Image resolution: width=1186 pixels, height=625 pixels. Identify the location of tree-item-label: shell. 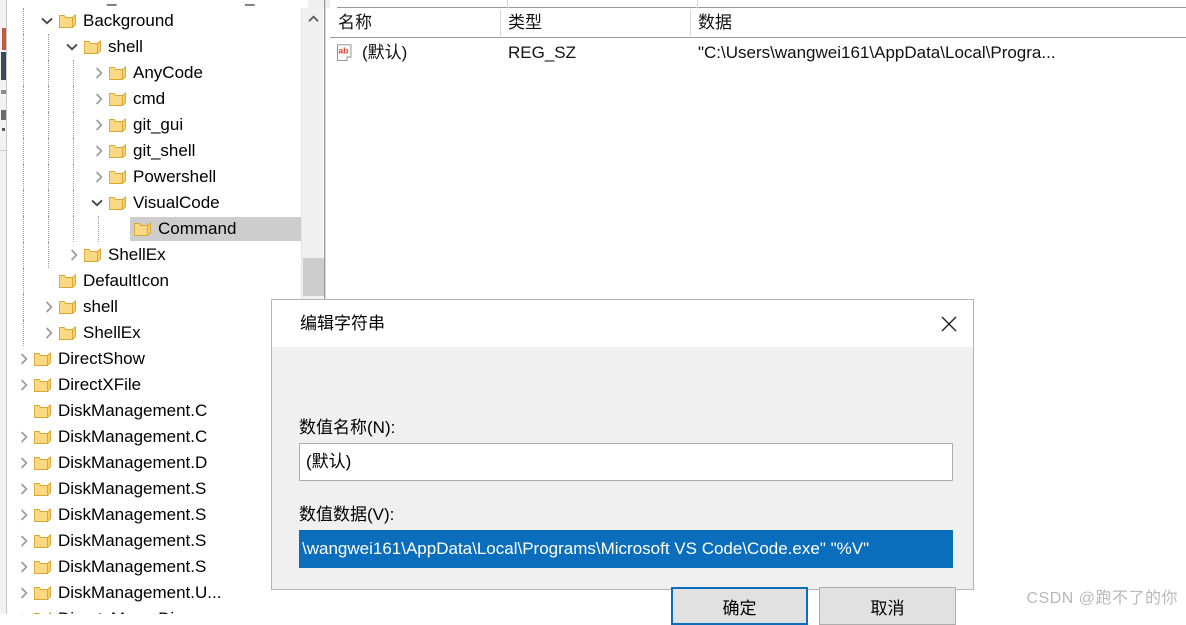
(125, 46).